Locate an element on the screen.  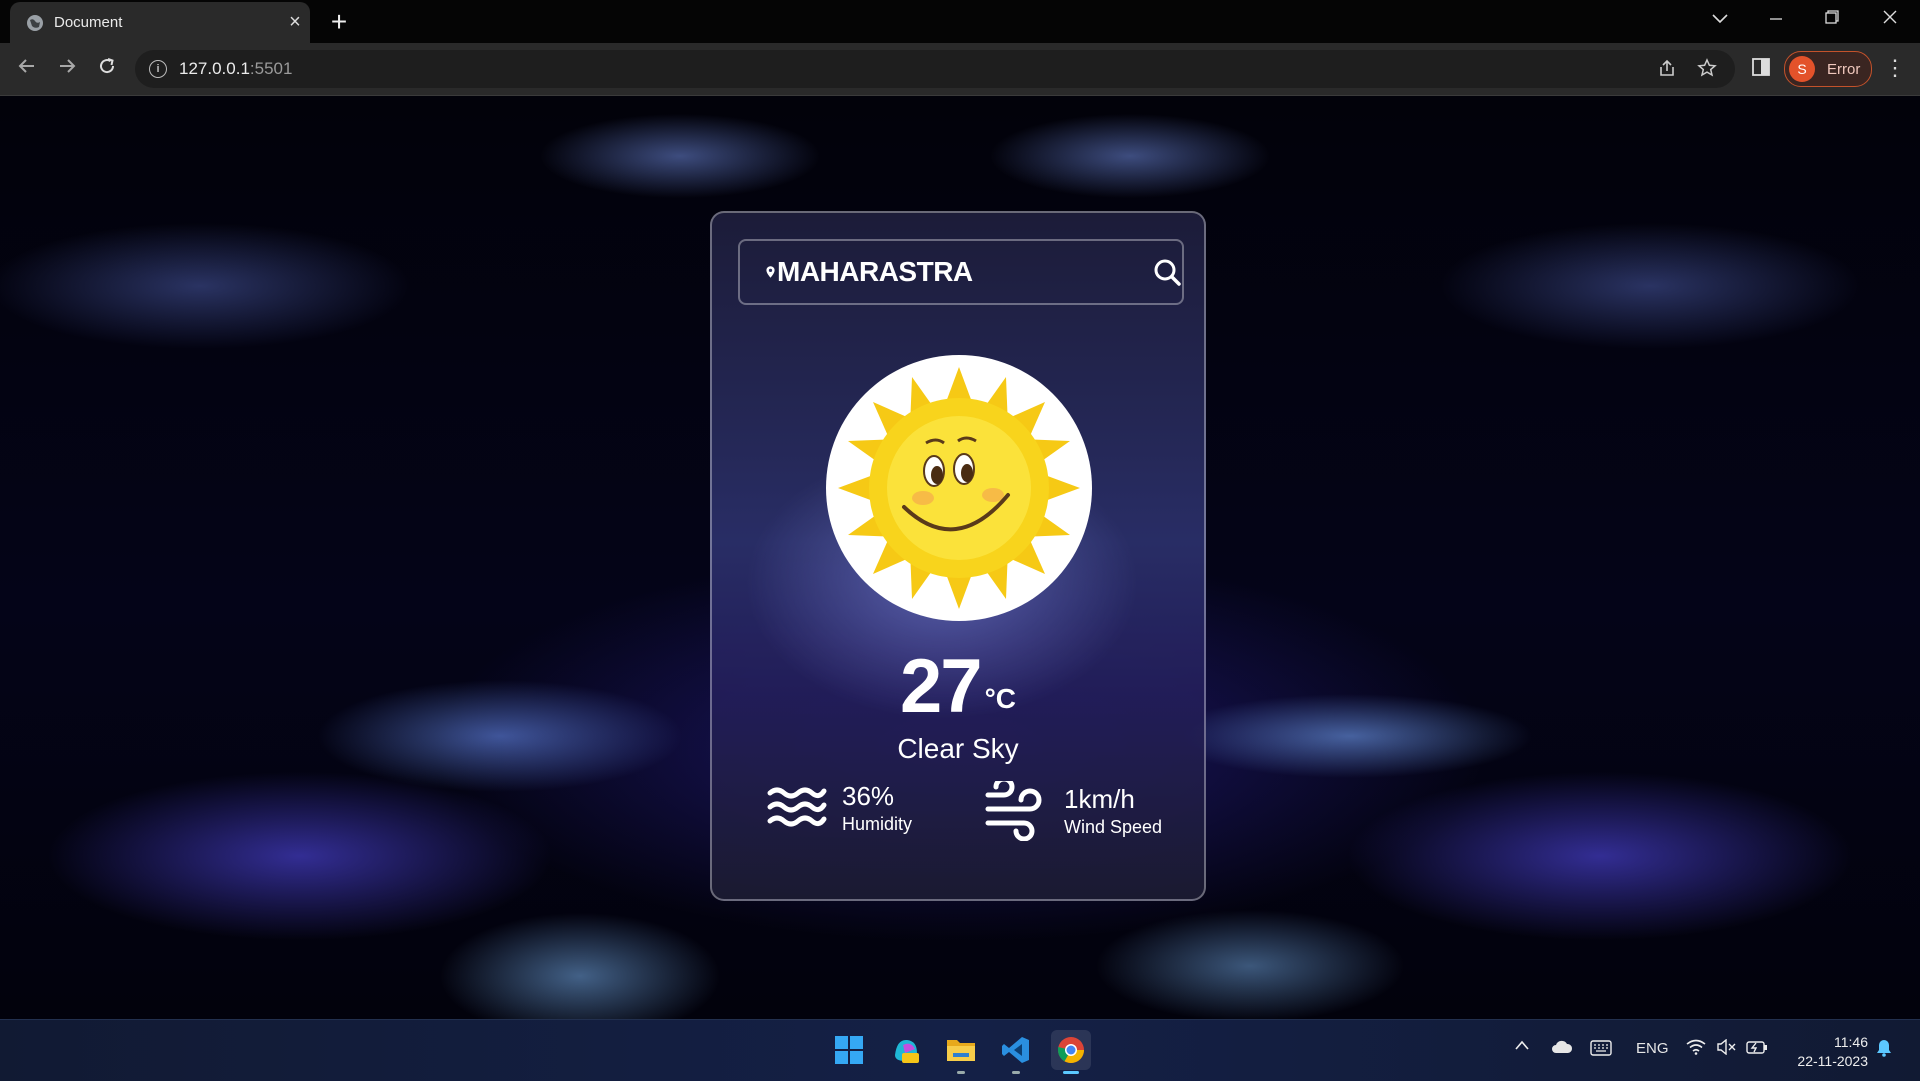
temperature-display: 27 °C is located at coordinates (958, 686).